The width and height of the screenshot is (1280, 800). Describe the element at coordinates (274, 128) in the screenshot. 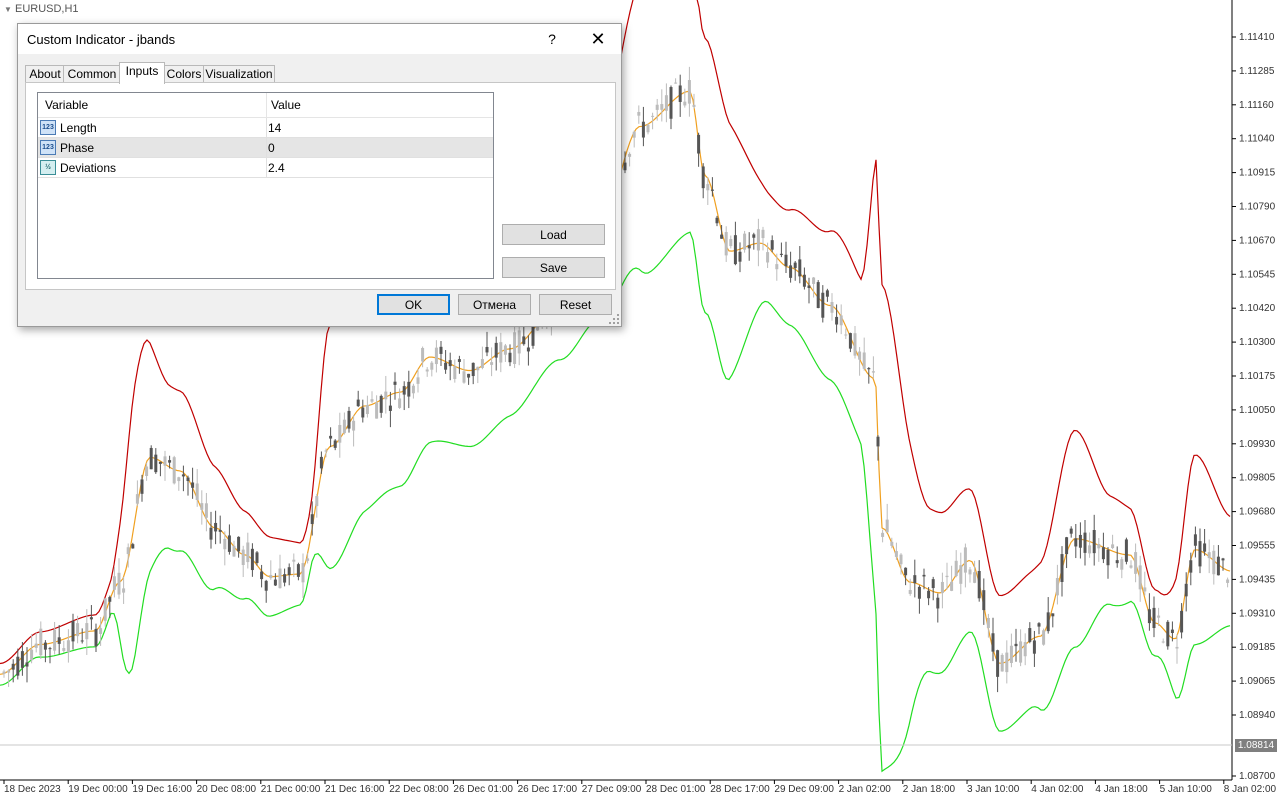

I see `variable-value: 14` at that location.